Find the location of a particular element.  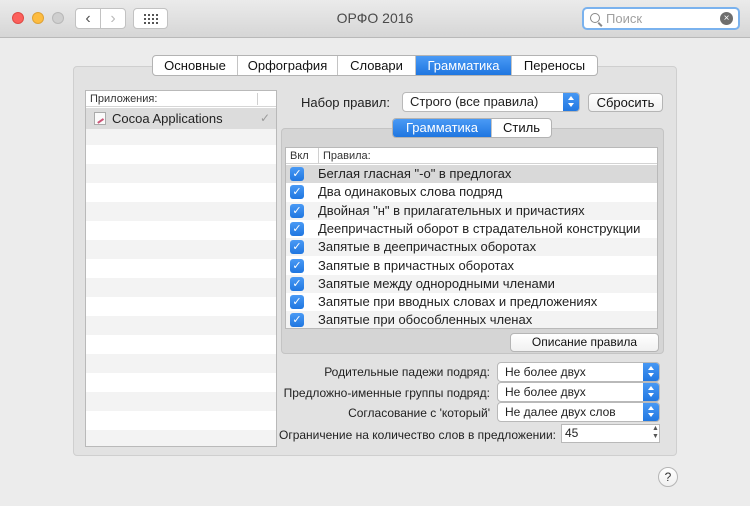

subtab-grammar: Грамматика is located at coordinates (442, 128).